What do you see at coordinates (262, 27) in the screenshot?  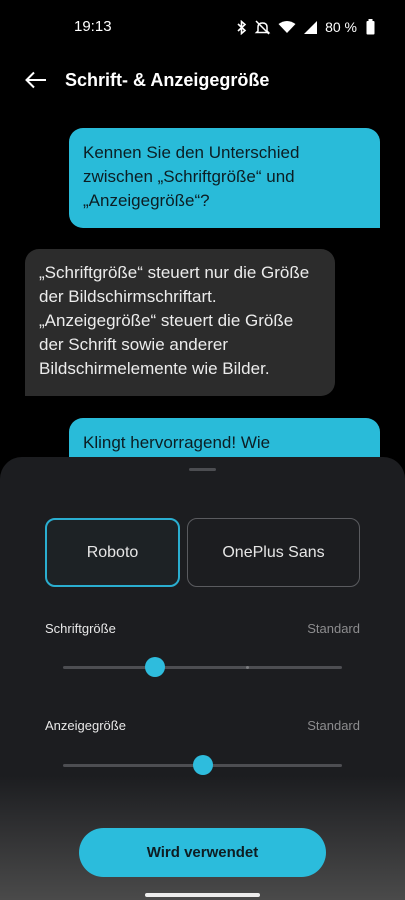 I see `mute-icon` at bounding box center [262, 27].